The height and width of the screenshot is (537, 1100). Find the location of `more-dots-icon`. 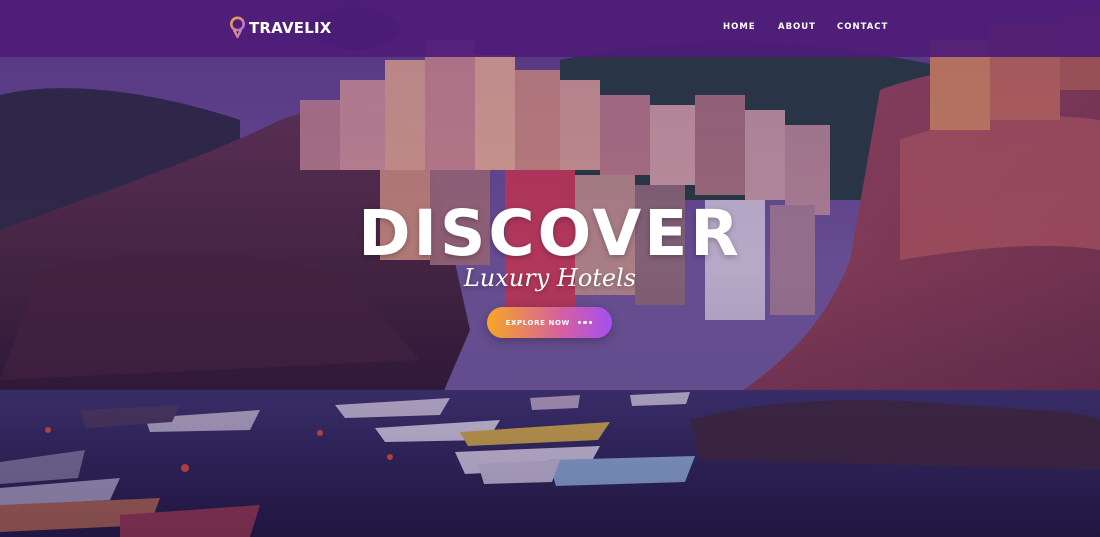

more-dots-icon is located at coordinates (585, 322).